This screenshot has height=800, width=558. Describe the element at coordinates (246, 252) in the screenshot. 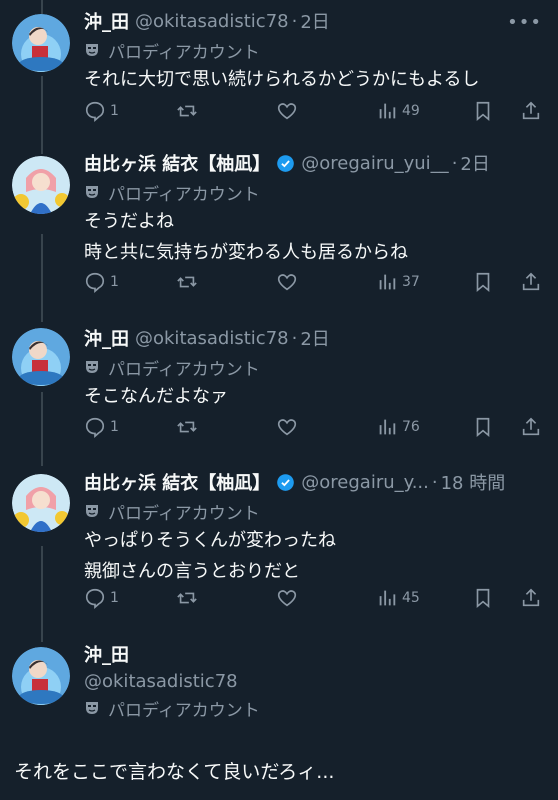

I see `tweet-text-line: 時と共に気持ちが変わる人も居るからね` at that location.